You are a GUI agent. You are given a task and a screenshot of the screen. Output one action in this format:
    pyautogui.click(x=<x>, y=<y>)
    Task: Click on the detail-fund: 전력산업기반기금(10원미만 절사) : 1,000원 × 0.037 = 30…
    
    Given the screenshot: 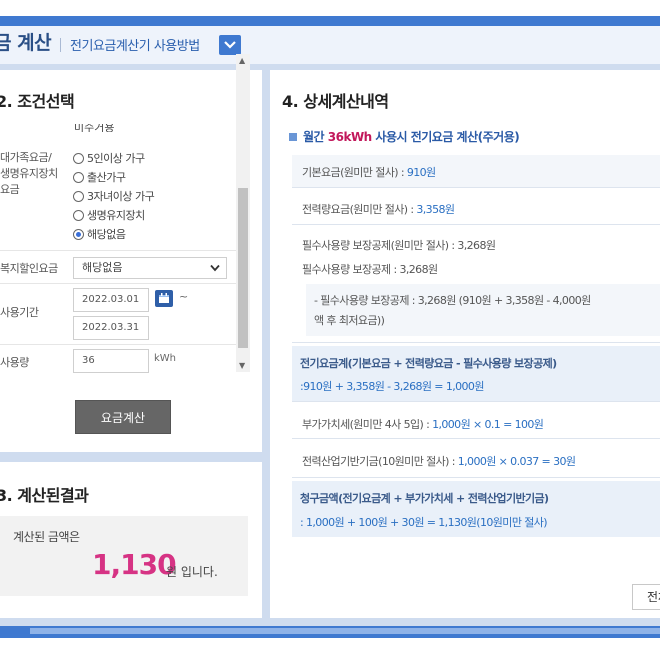 What is the action you would take?
    pyautogui.click(x=439, y=461)
    